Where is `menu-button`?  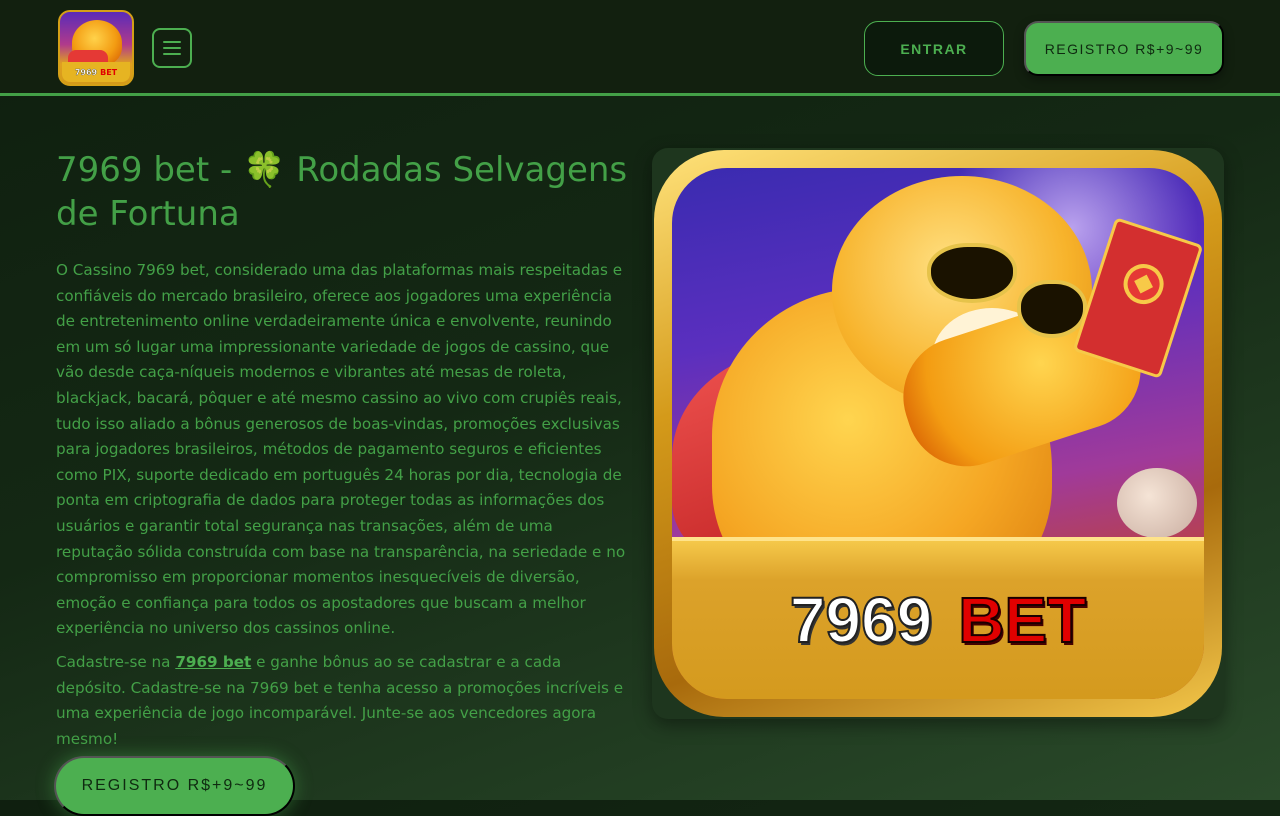
menu-button is located at coordinates (172, 48).